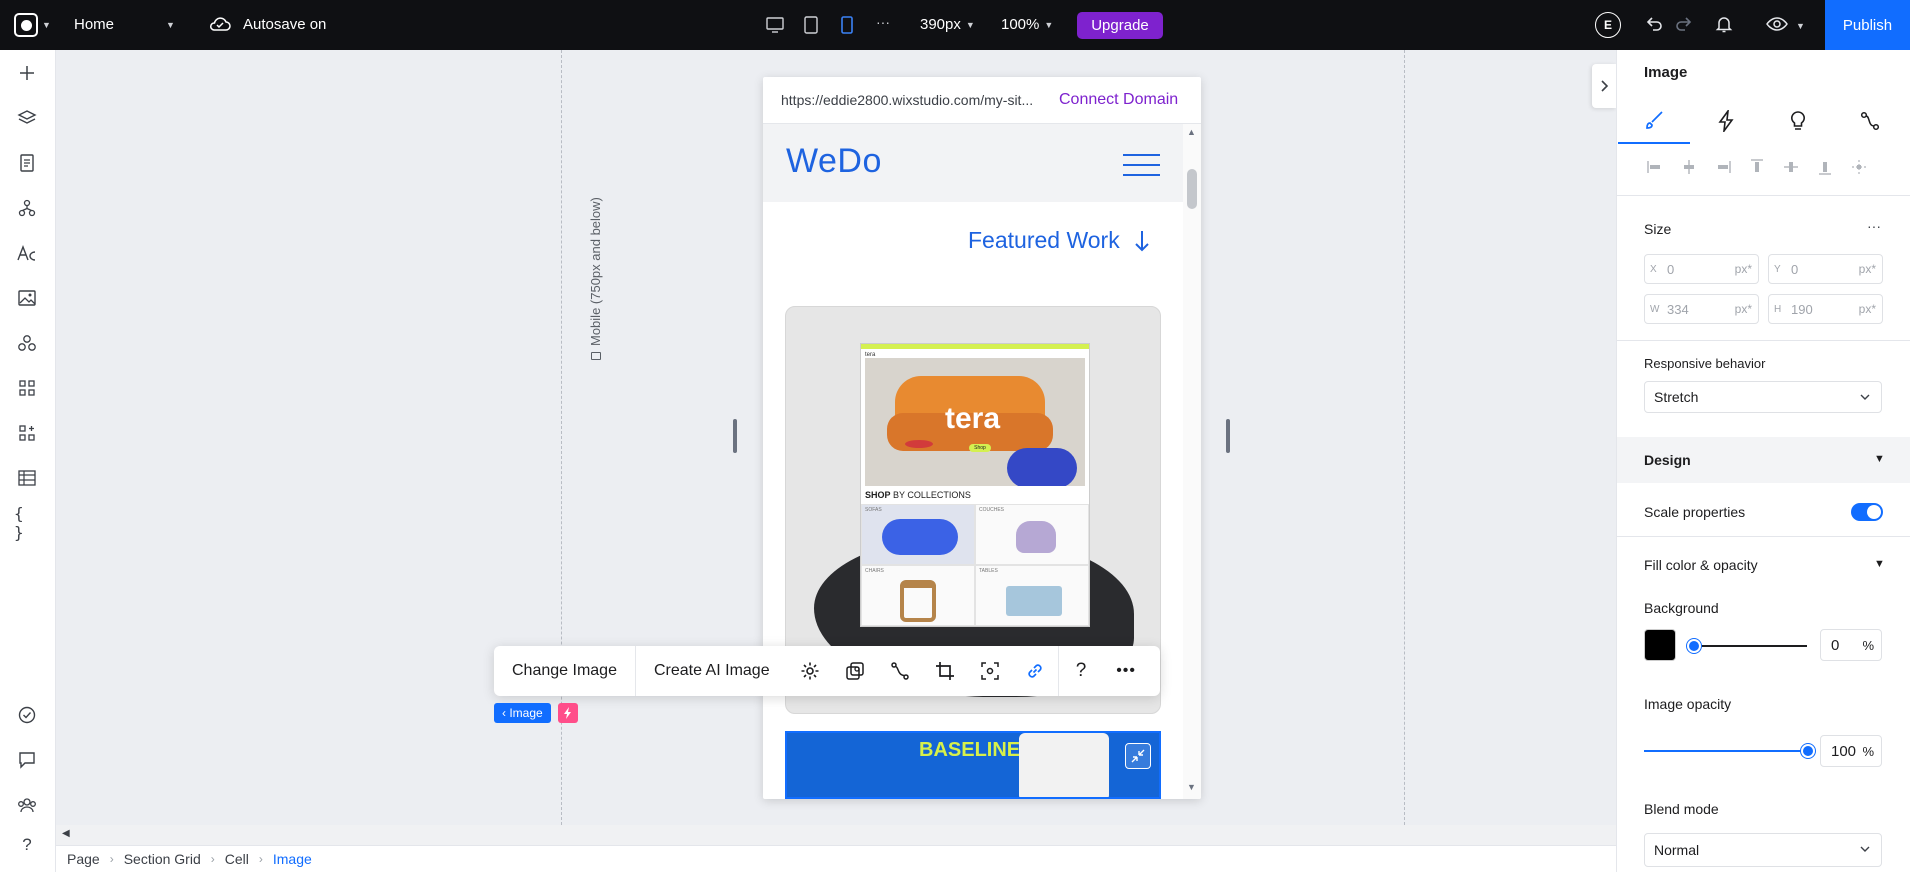  Describe the element at coordinates (237, 859) in the screenshot. I see `breadcrumb-cell: Cell` at that location.